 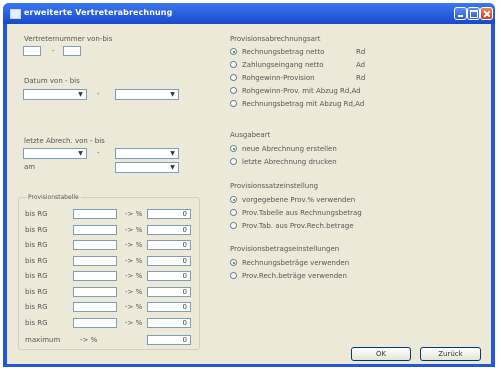 I want to click on title-bar: erweiterte Vertreterabrechnung, so click(x=249, y=13).